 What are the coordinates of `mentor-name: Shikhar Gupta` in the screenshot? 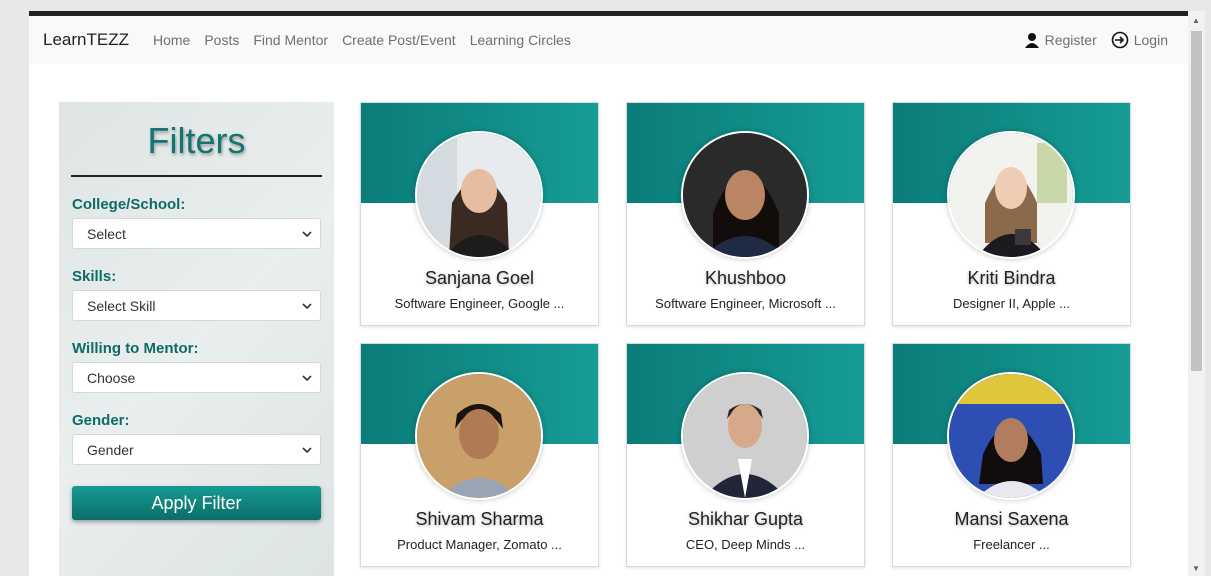 It's located at (745, 519).